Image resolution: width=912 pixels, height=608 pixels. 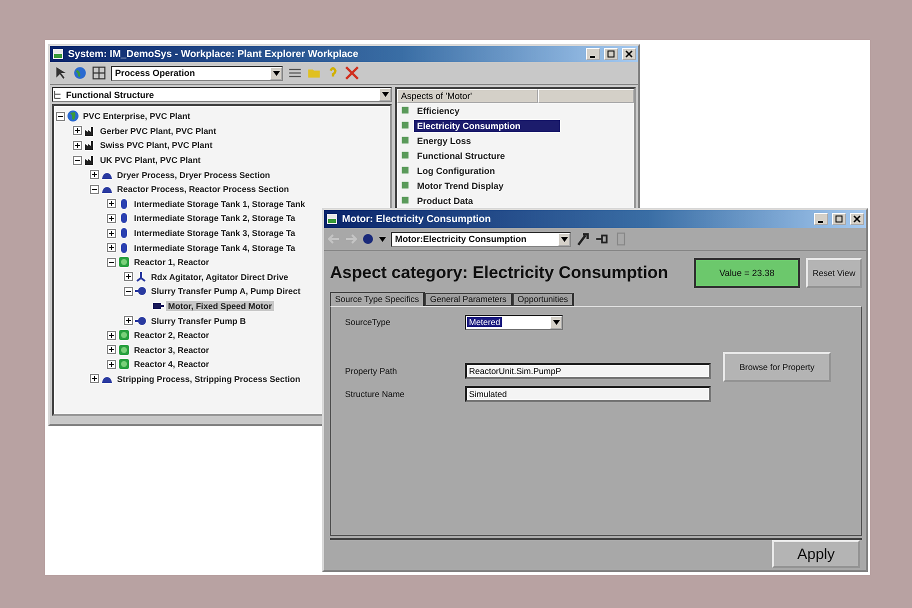 I want to click on tab: General Parameters, so click(x=468, y=299).